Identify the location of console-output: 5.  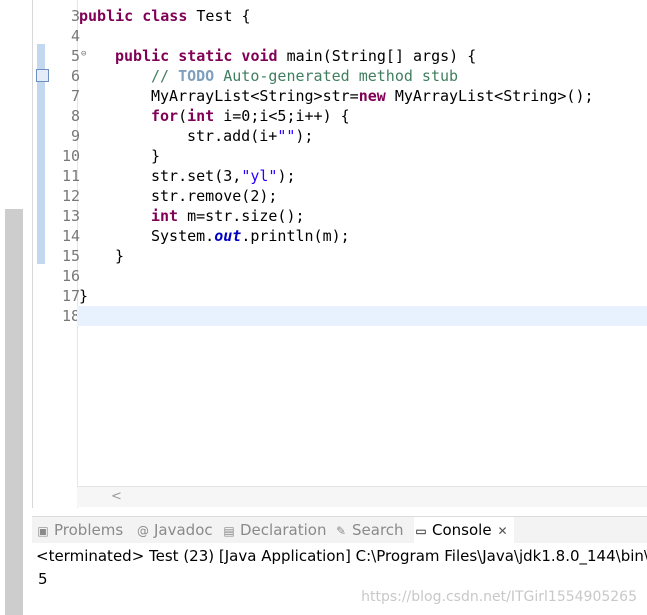
(43, 579).